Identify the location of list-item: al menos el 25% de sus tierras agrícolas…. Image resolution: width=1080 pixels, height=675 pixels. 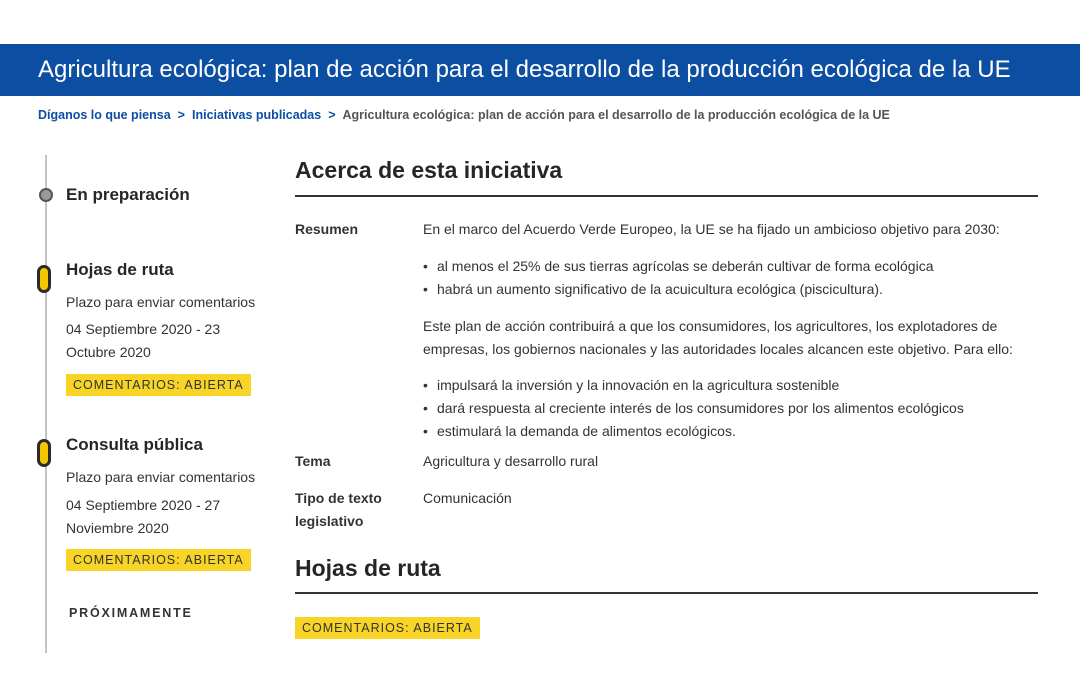
(685, 266).